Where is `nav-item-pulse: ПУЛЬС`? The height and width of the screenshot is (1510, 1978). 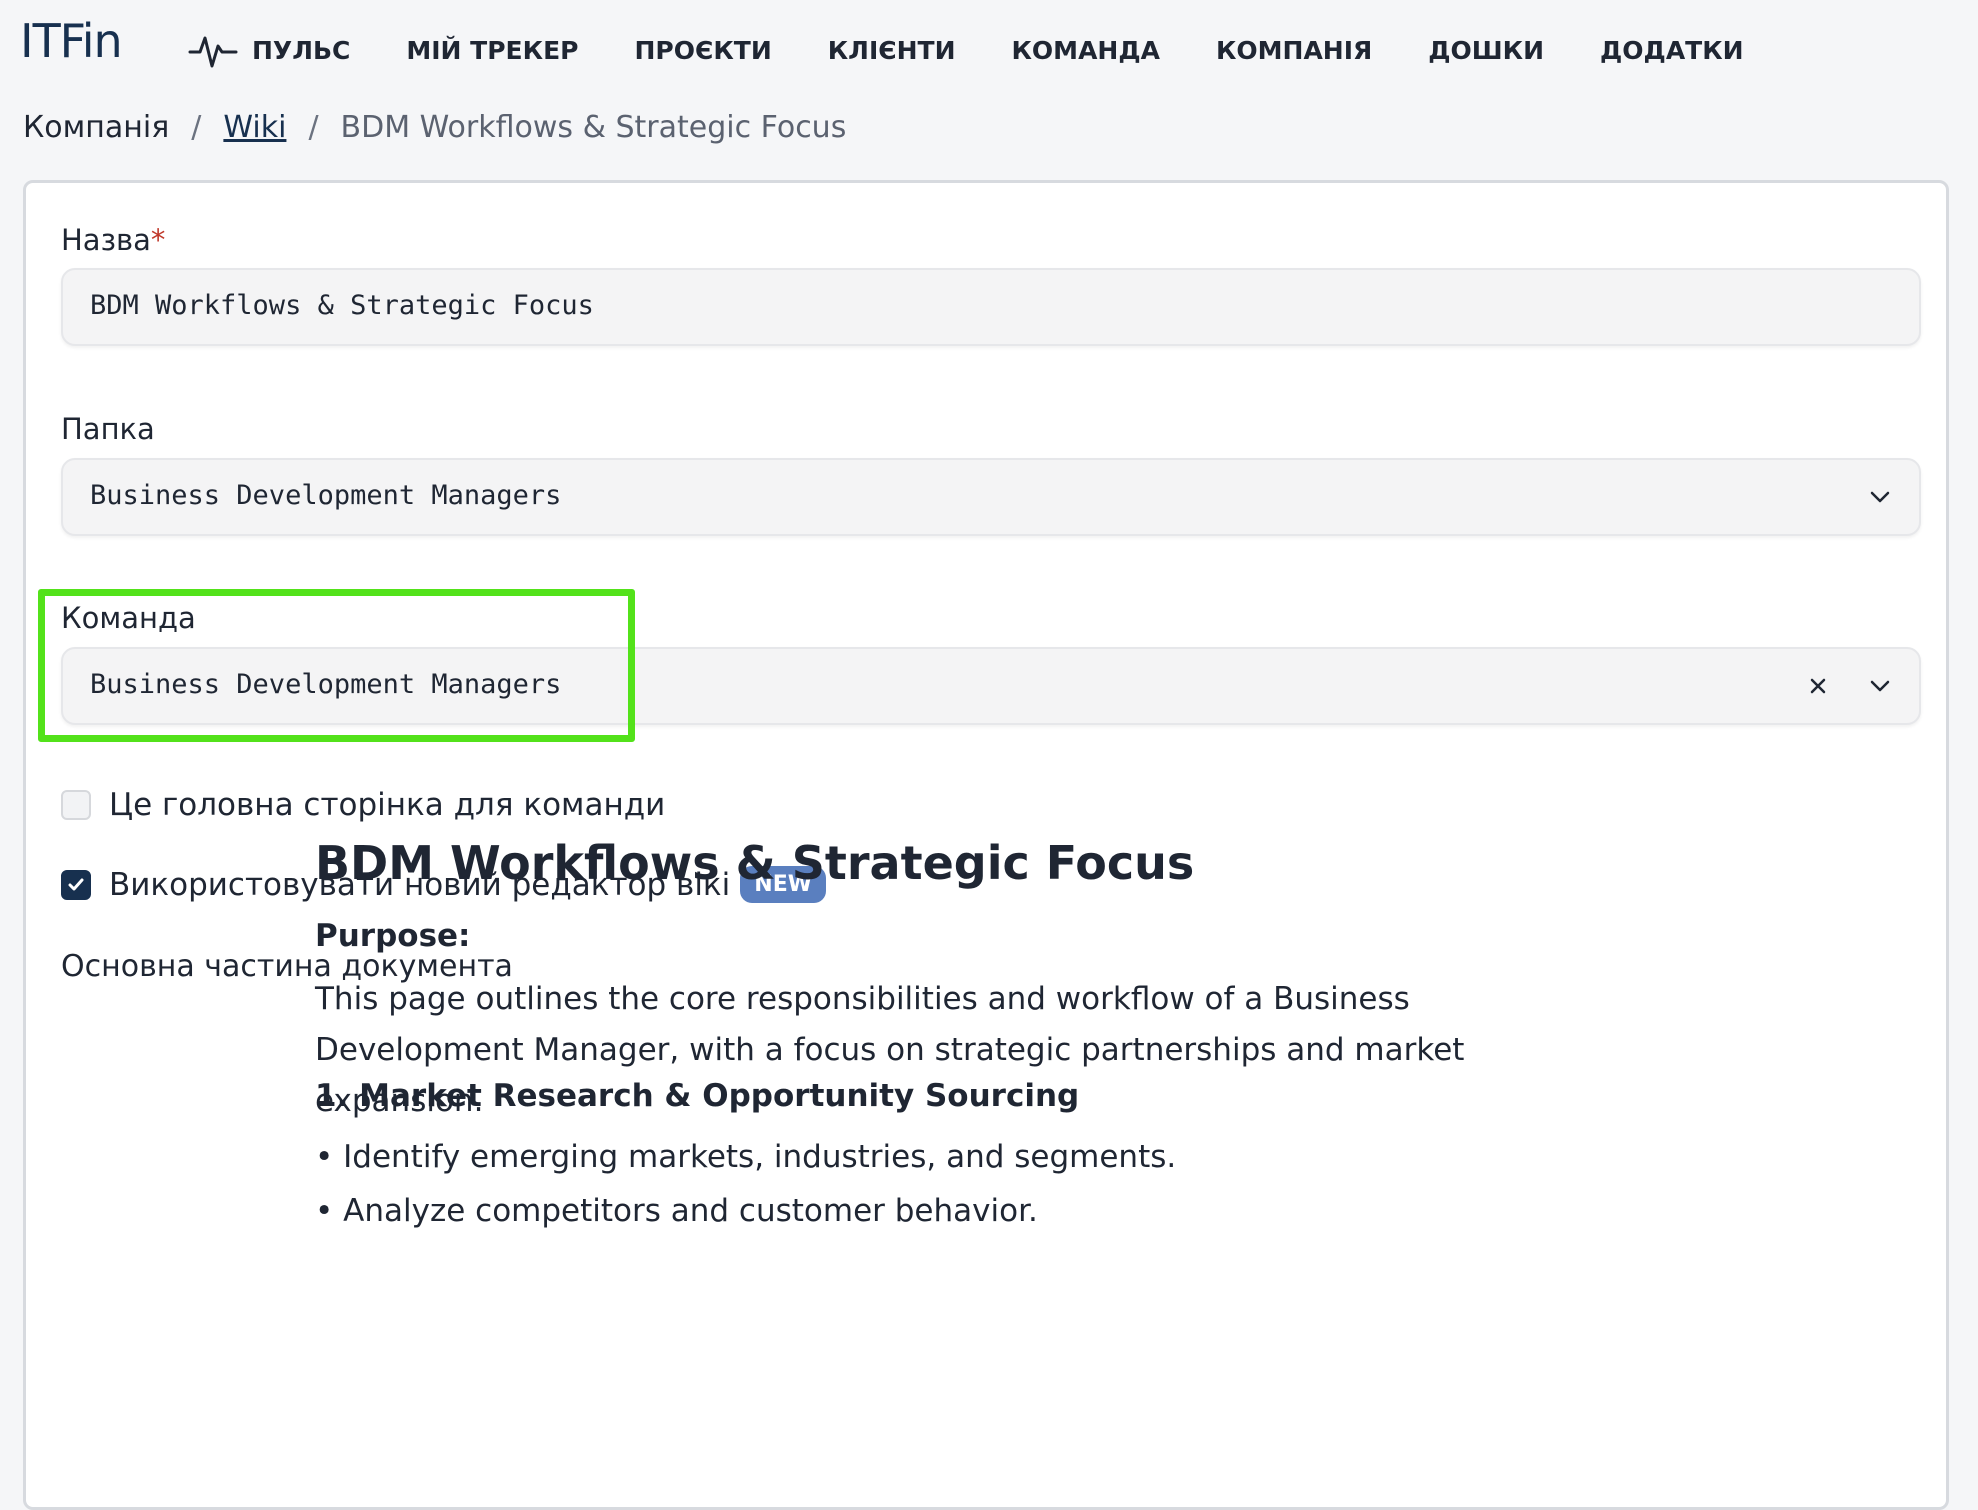 nav-item-pulse: ПУЛЬС is located at coordinates (269, 50).